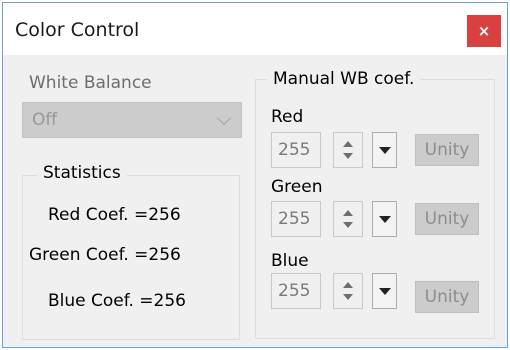 The width and height of the screenshot is (510, 350). I want to click on green-coef-stat: Green Coef. =256, so click(105, 255).